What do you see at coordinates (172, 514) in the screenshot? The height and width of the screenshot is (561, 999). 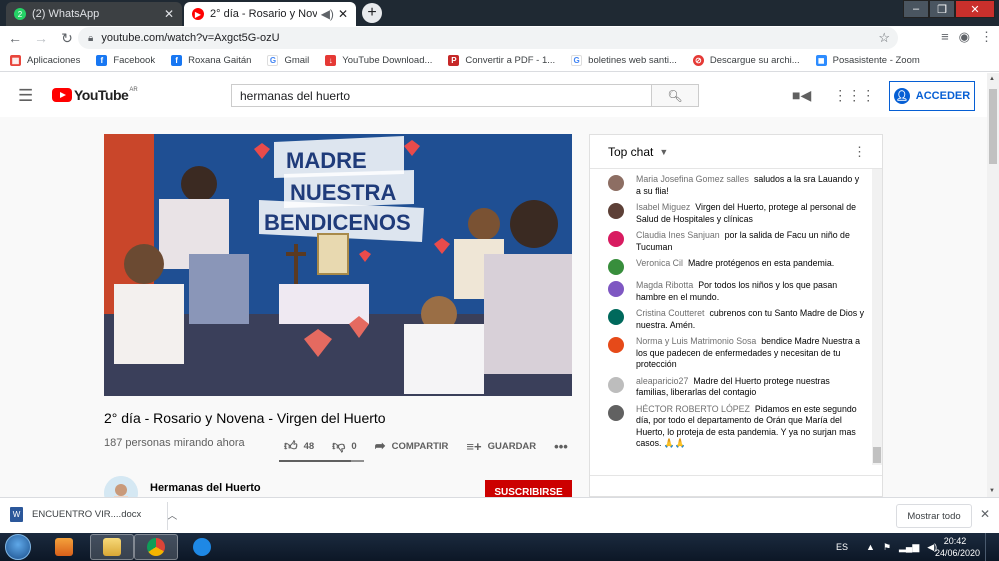 I see `chevron-up-icon: ︿` at bounding box center [172, 514].